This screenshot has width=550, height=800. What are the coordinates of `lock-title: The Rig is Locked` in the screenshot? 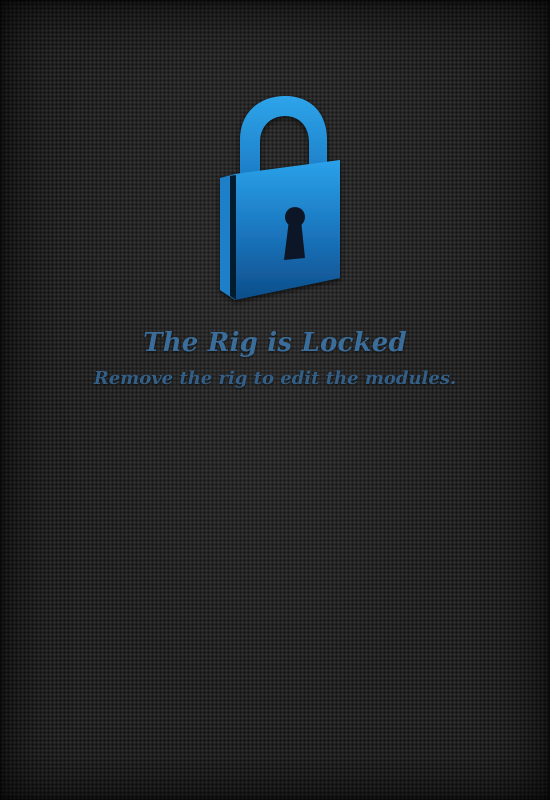 It's located at (275, 343).